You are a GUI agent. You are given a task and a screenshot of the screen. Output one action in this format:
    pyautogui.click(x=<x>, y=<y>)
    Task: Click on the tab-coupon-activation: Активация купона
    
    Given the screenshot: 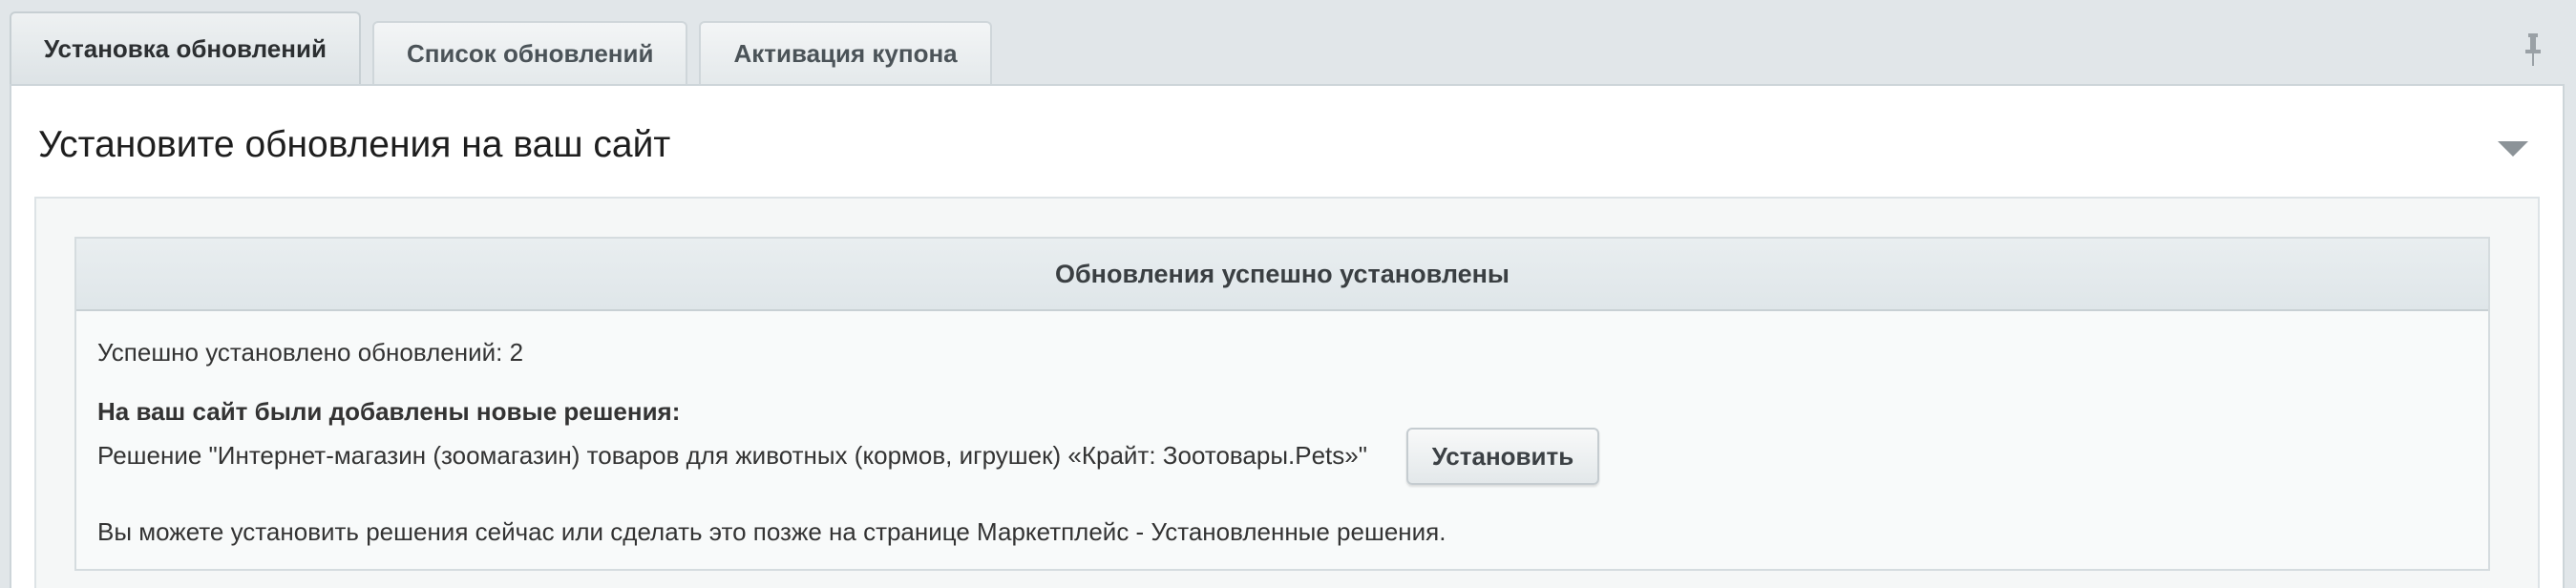 What is the action you would take?
    pyautogui.click(x=845, y=52)
    